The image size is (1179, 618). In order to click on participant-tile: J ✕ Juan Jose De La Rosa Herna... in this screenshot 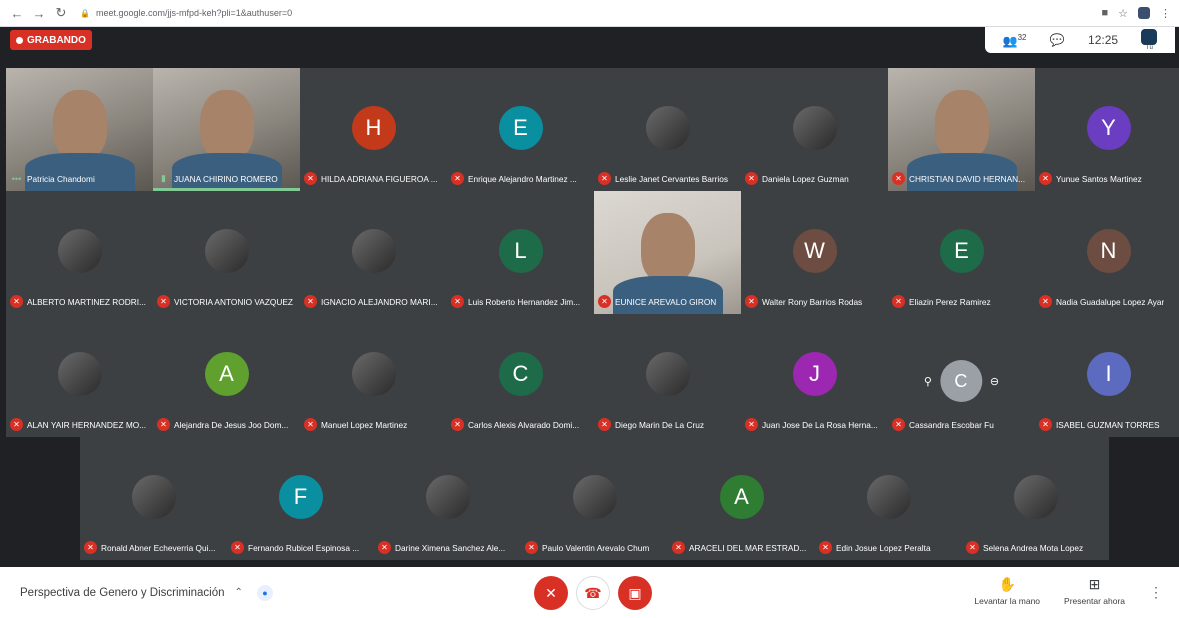, I will do `click(814, 375)`.